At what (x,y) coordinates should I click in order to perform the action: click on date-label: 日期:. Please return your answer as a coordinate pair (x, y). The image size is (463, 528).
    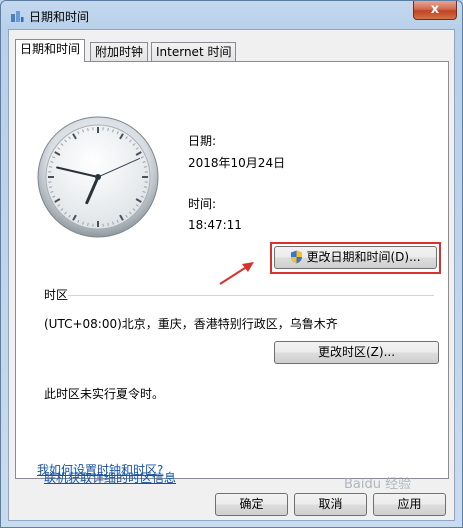
    Looking at the image, I should click on (202, 141).